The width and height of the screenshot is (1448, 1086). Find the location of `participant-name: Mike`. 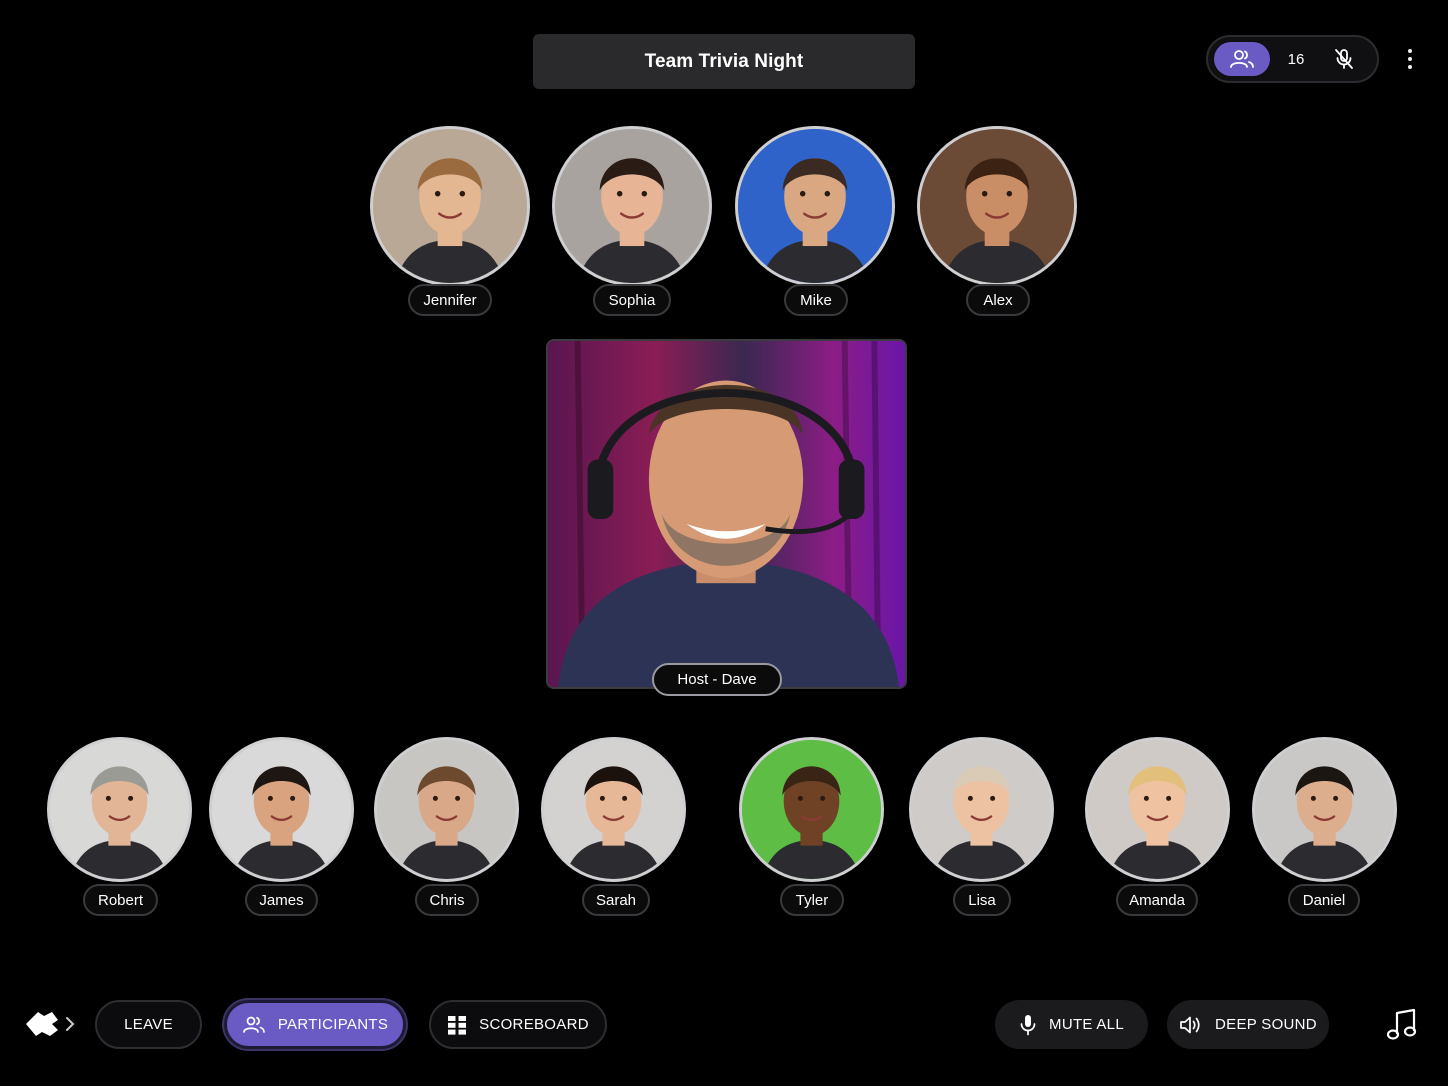

participant-name: Mike is located at coordinates (816, 300).